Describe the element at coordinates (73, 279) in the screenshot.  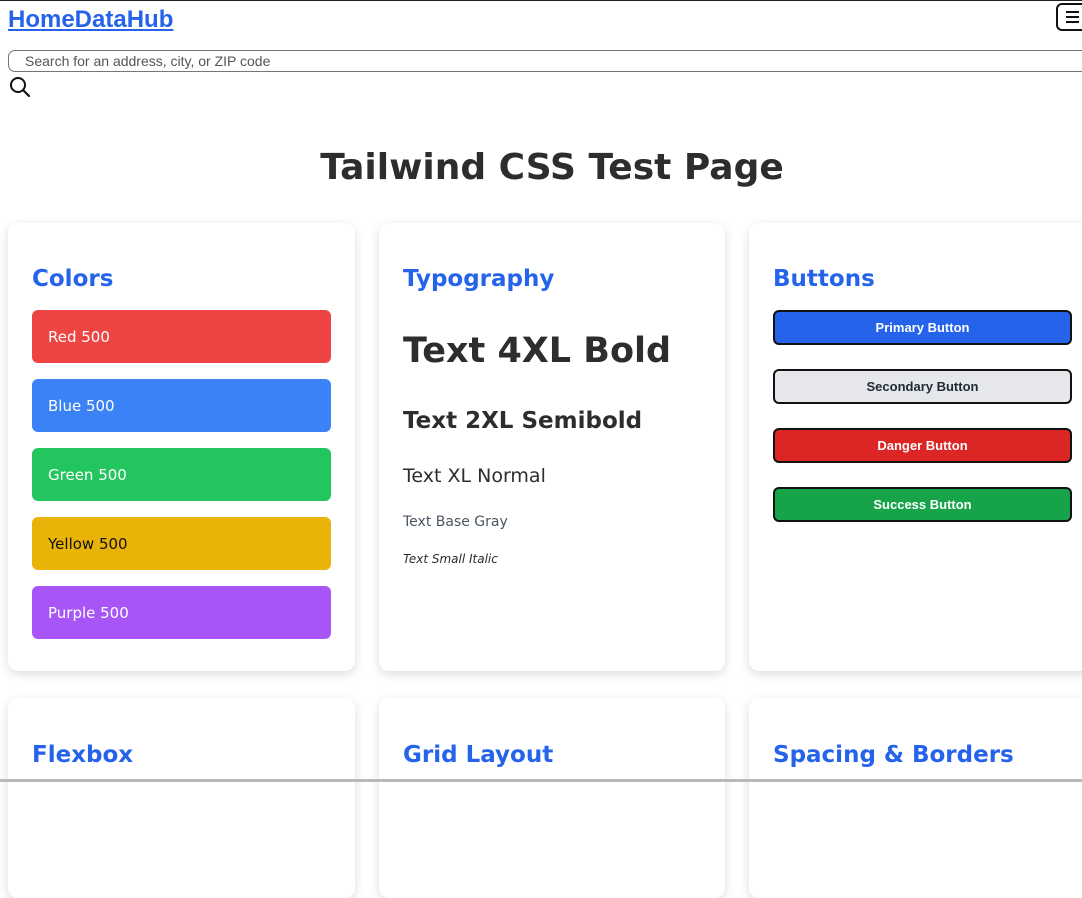
I see `card-title: Colors` at that location.